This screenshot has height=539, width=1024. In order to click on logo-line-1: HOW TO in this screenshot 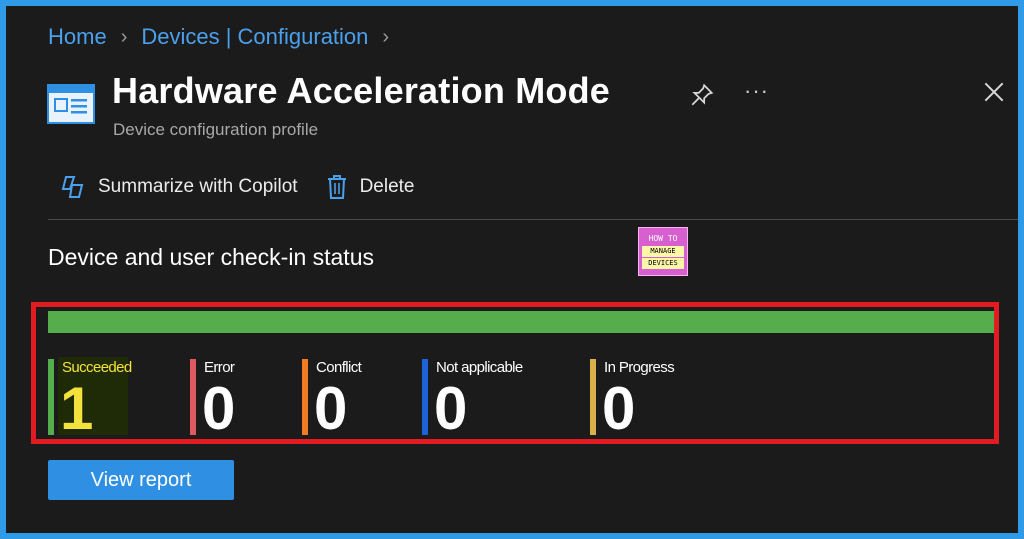, I will do `click(663, 238)`.